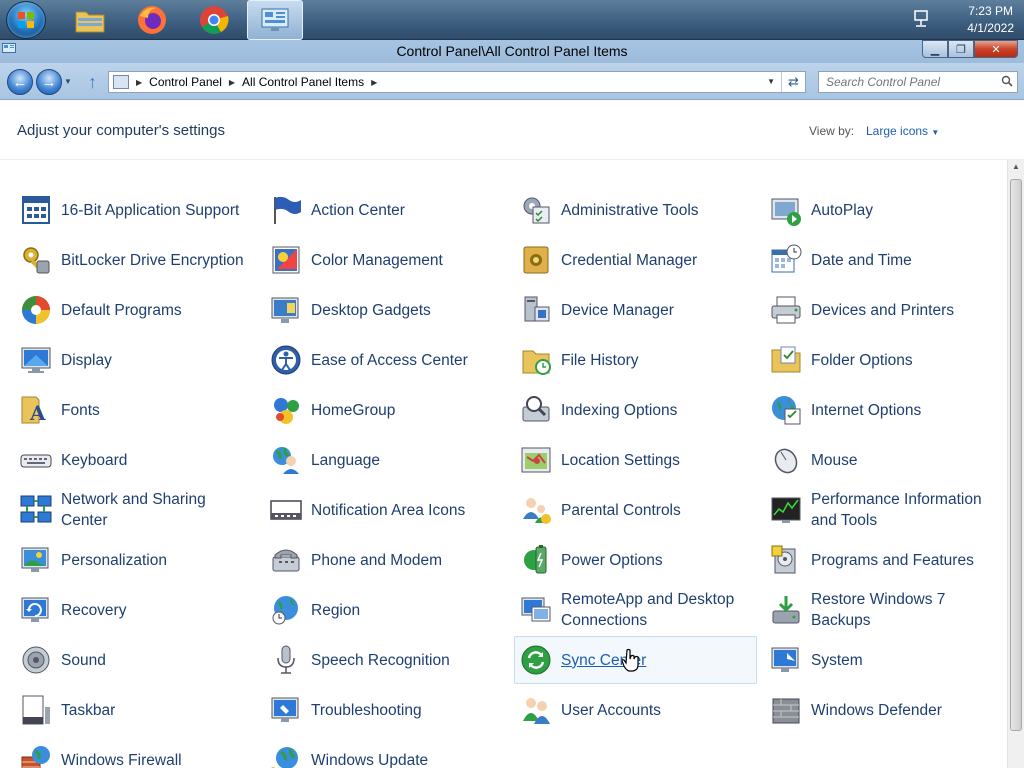  I want to click on search-input, so click(904, 82).